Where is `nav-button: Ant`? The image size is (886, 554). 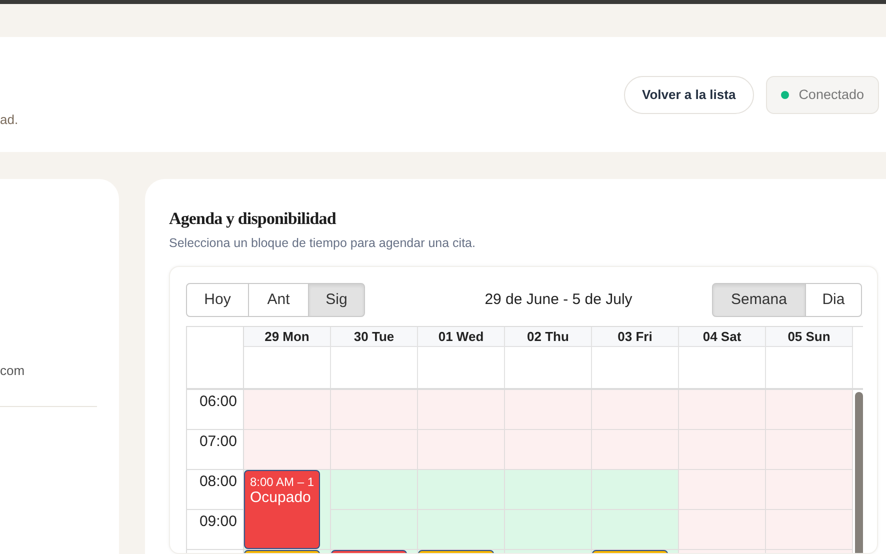 nav-button: Ant is located at coordinates (278, 300).